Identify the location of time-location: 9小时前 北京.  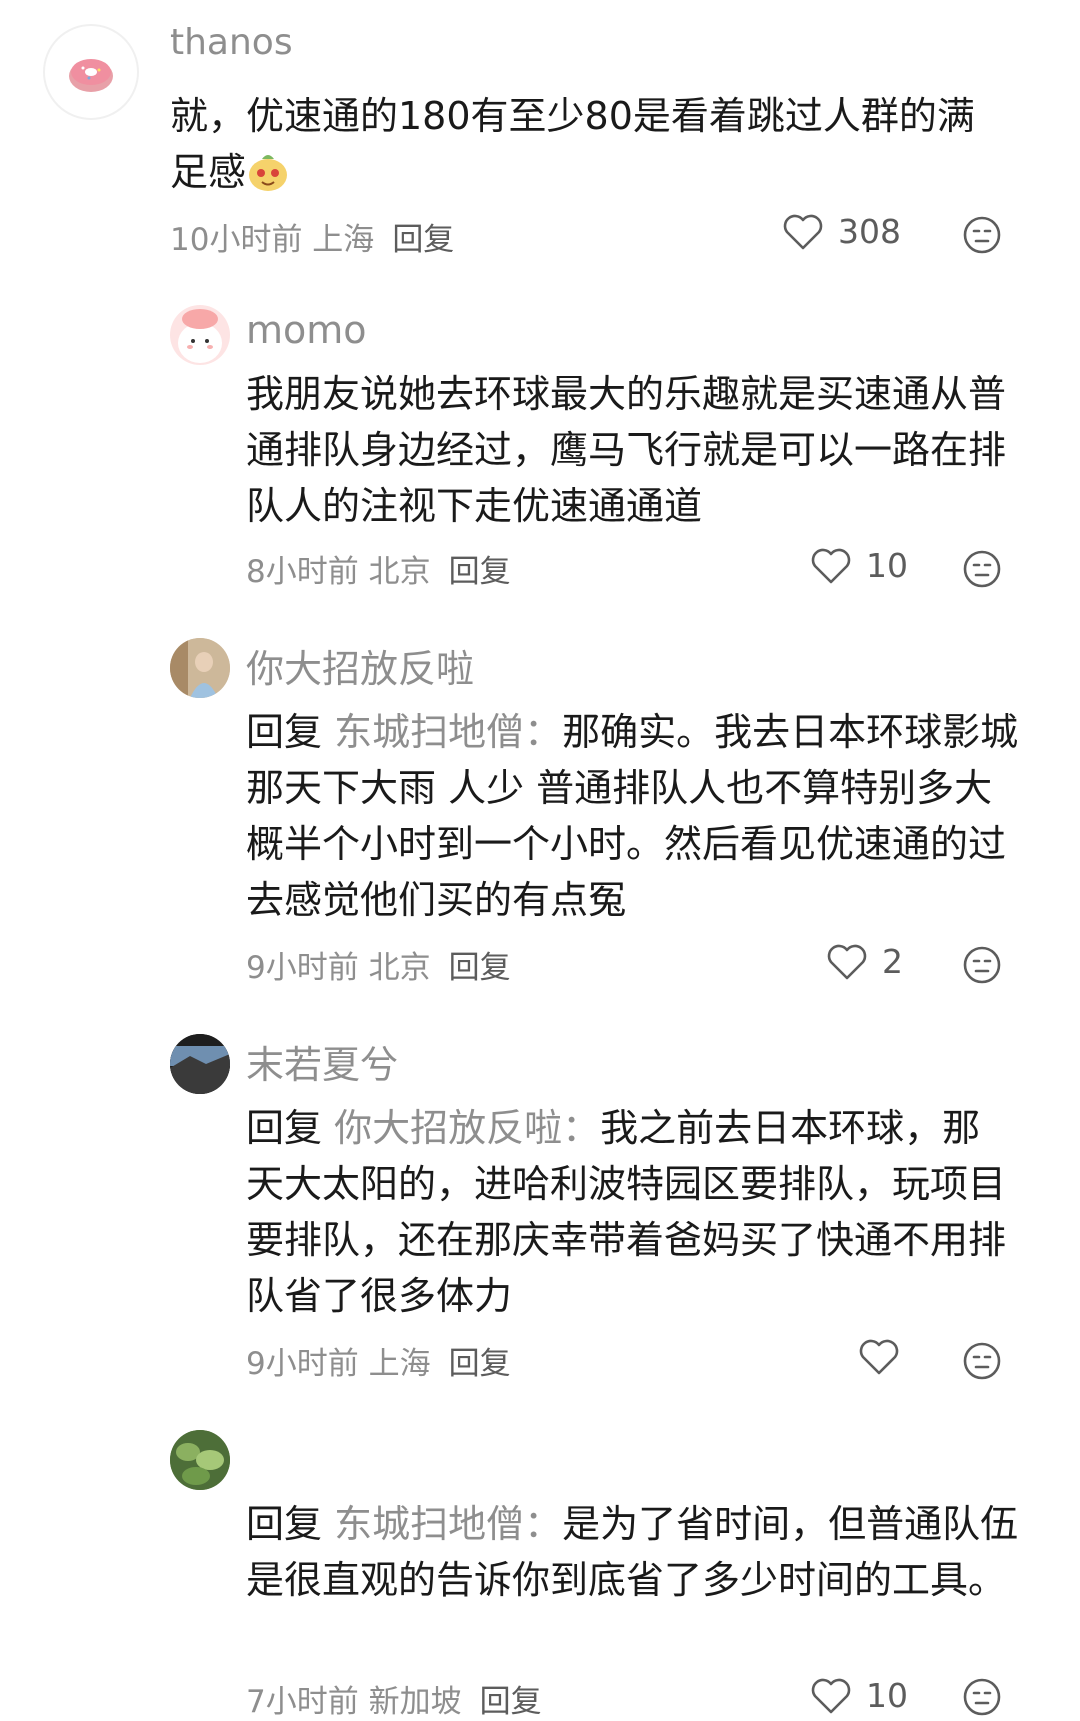
(338, 968).